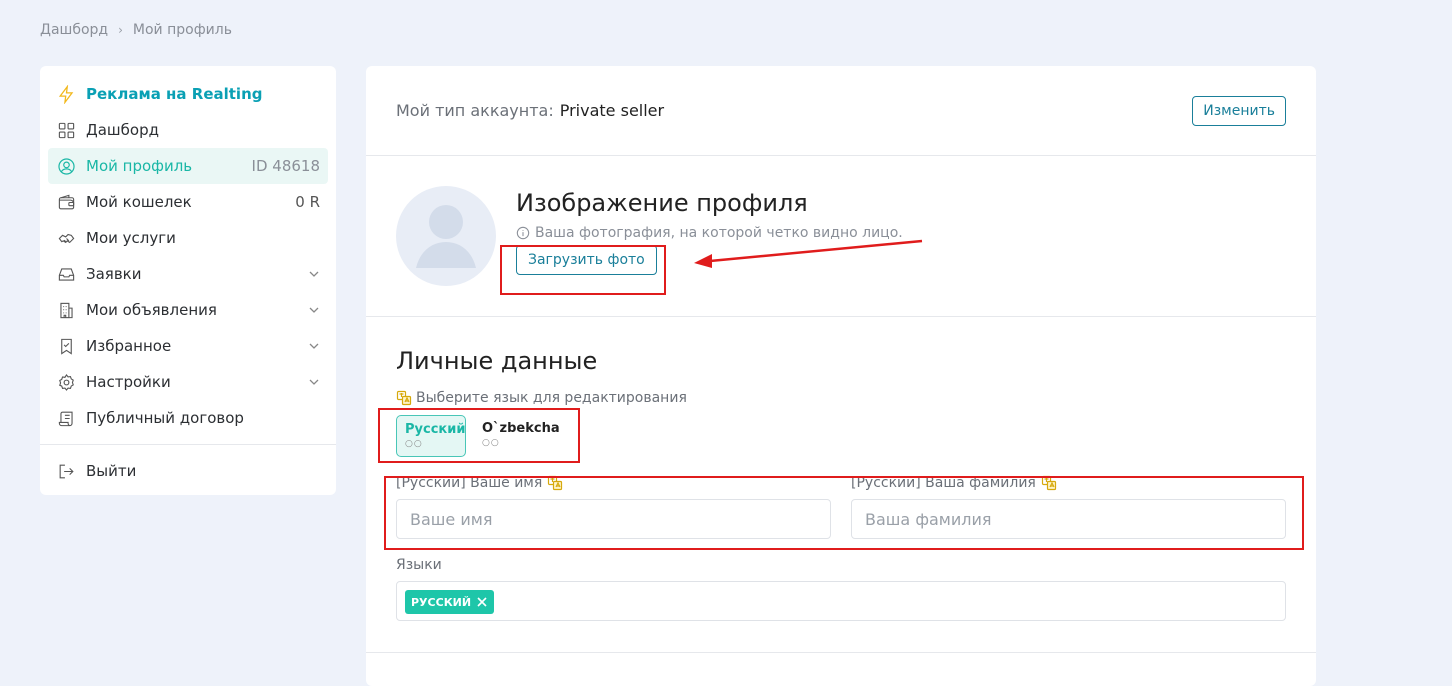 The image size is (1452, 686). I want to click on personal-data-title: Личные данные, so click(497, 361).